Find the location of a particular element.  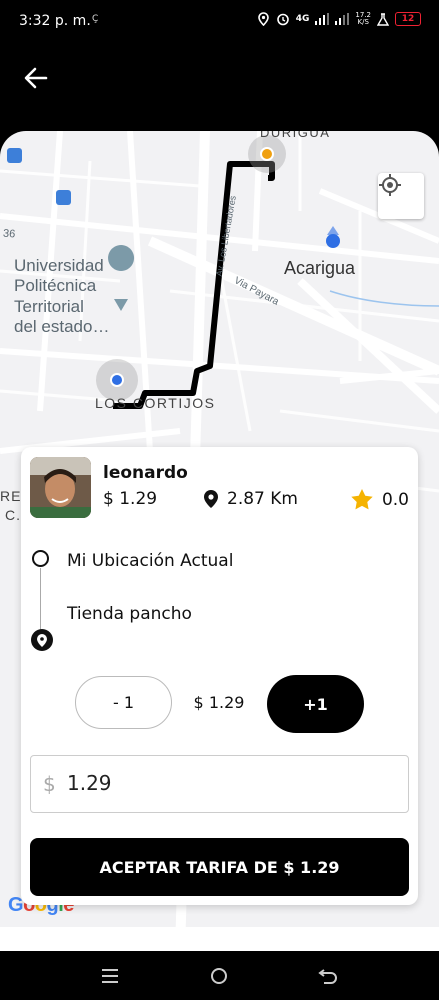

destination-pin-icon is located at coordinates (42, 640).